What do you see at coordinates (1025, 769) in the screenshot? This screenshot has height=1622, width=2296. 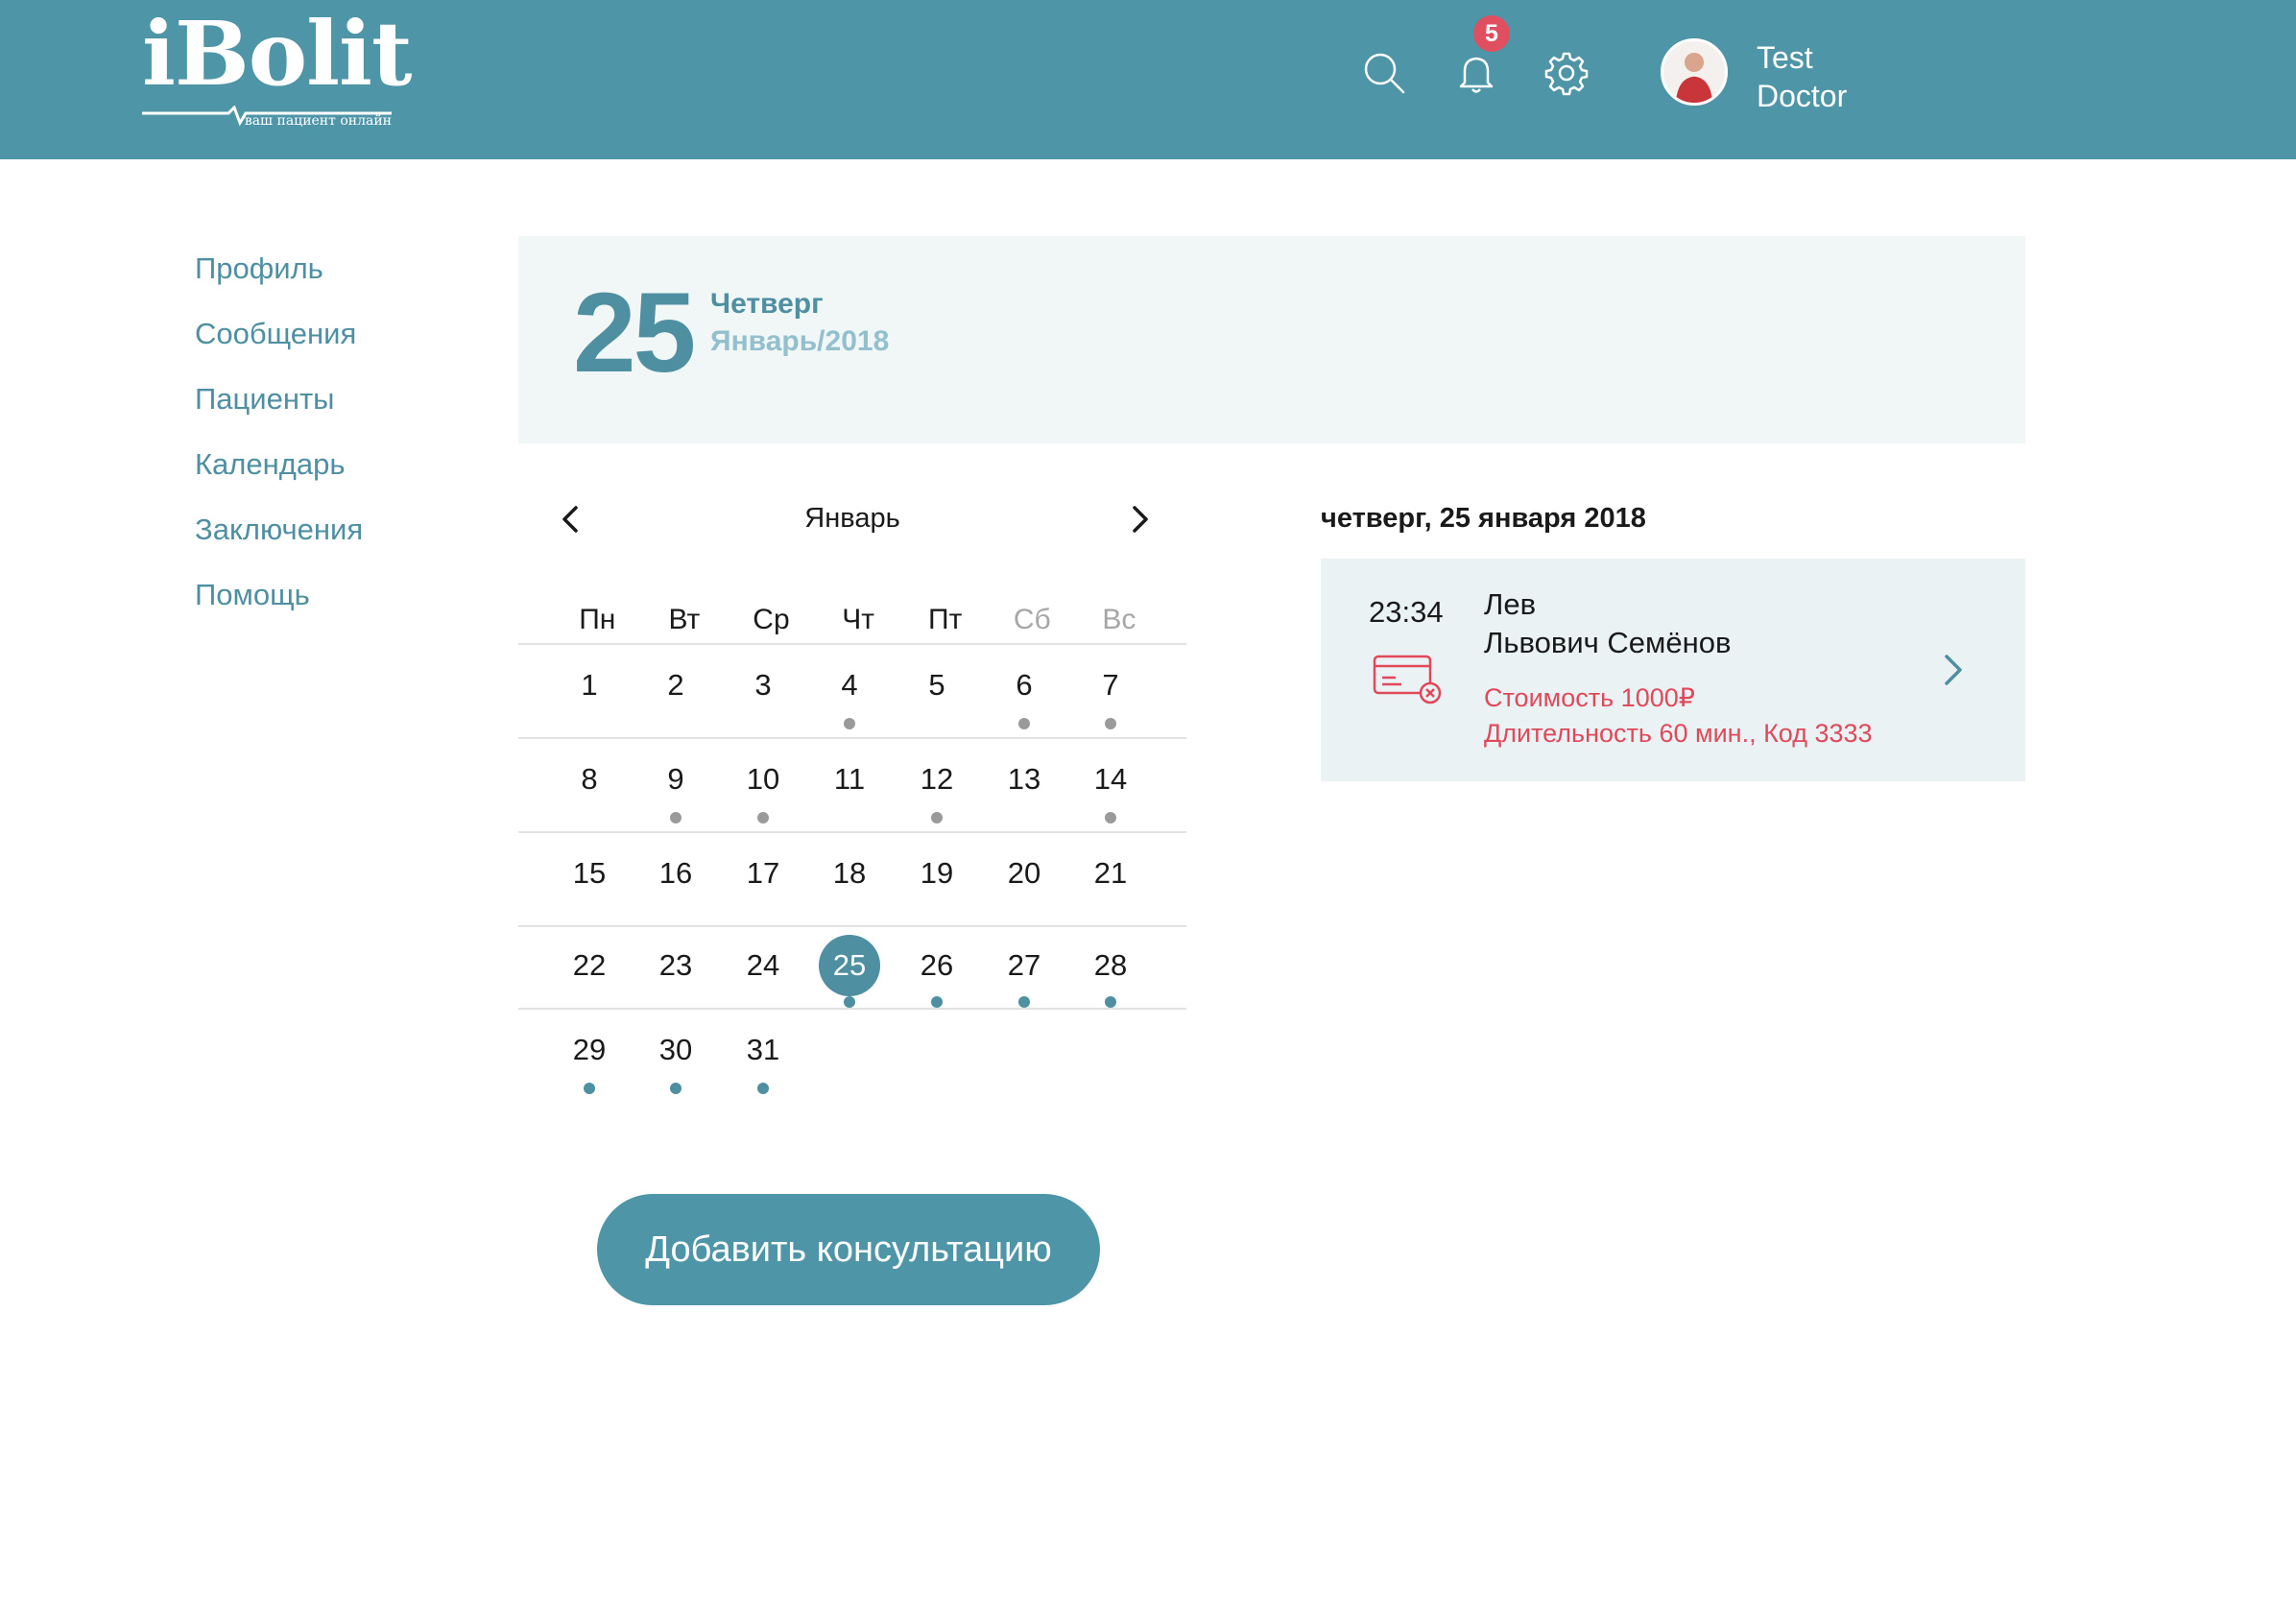 I see `calendar-day: 13` at bounding box center [1025, 769].